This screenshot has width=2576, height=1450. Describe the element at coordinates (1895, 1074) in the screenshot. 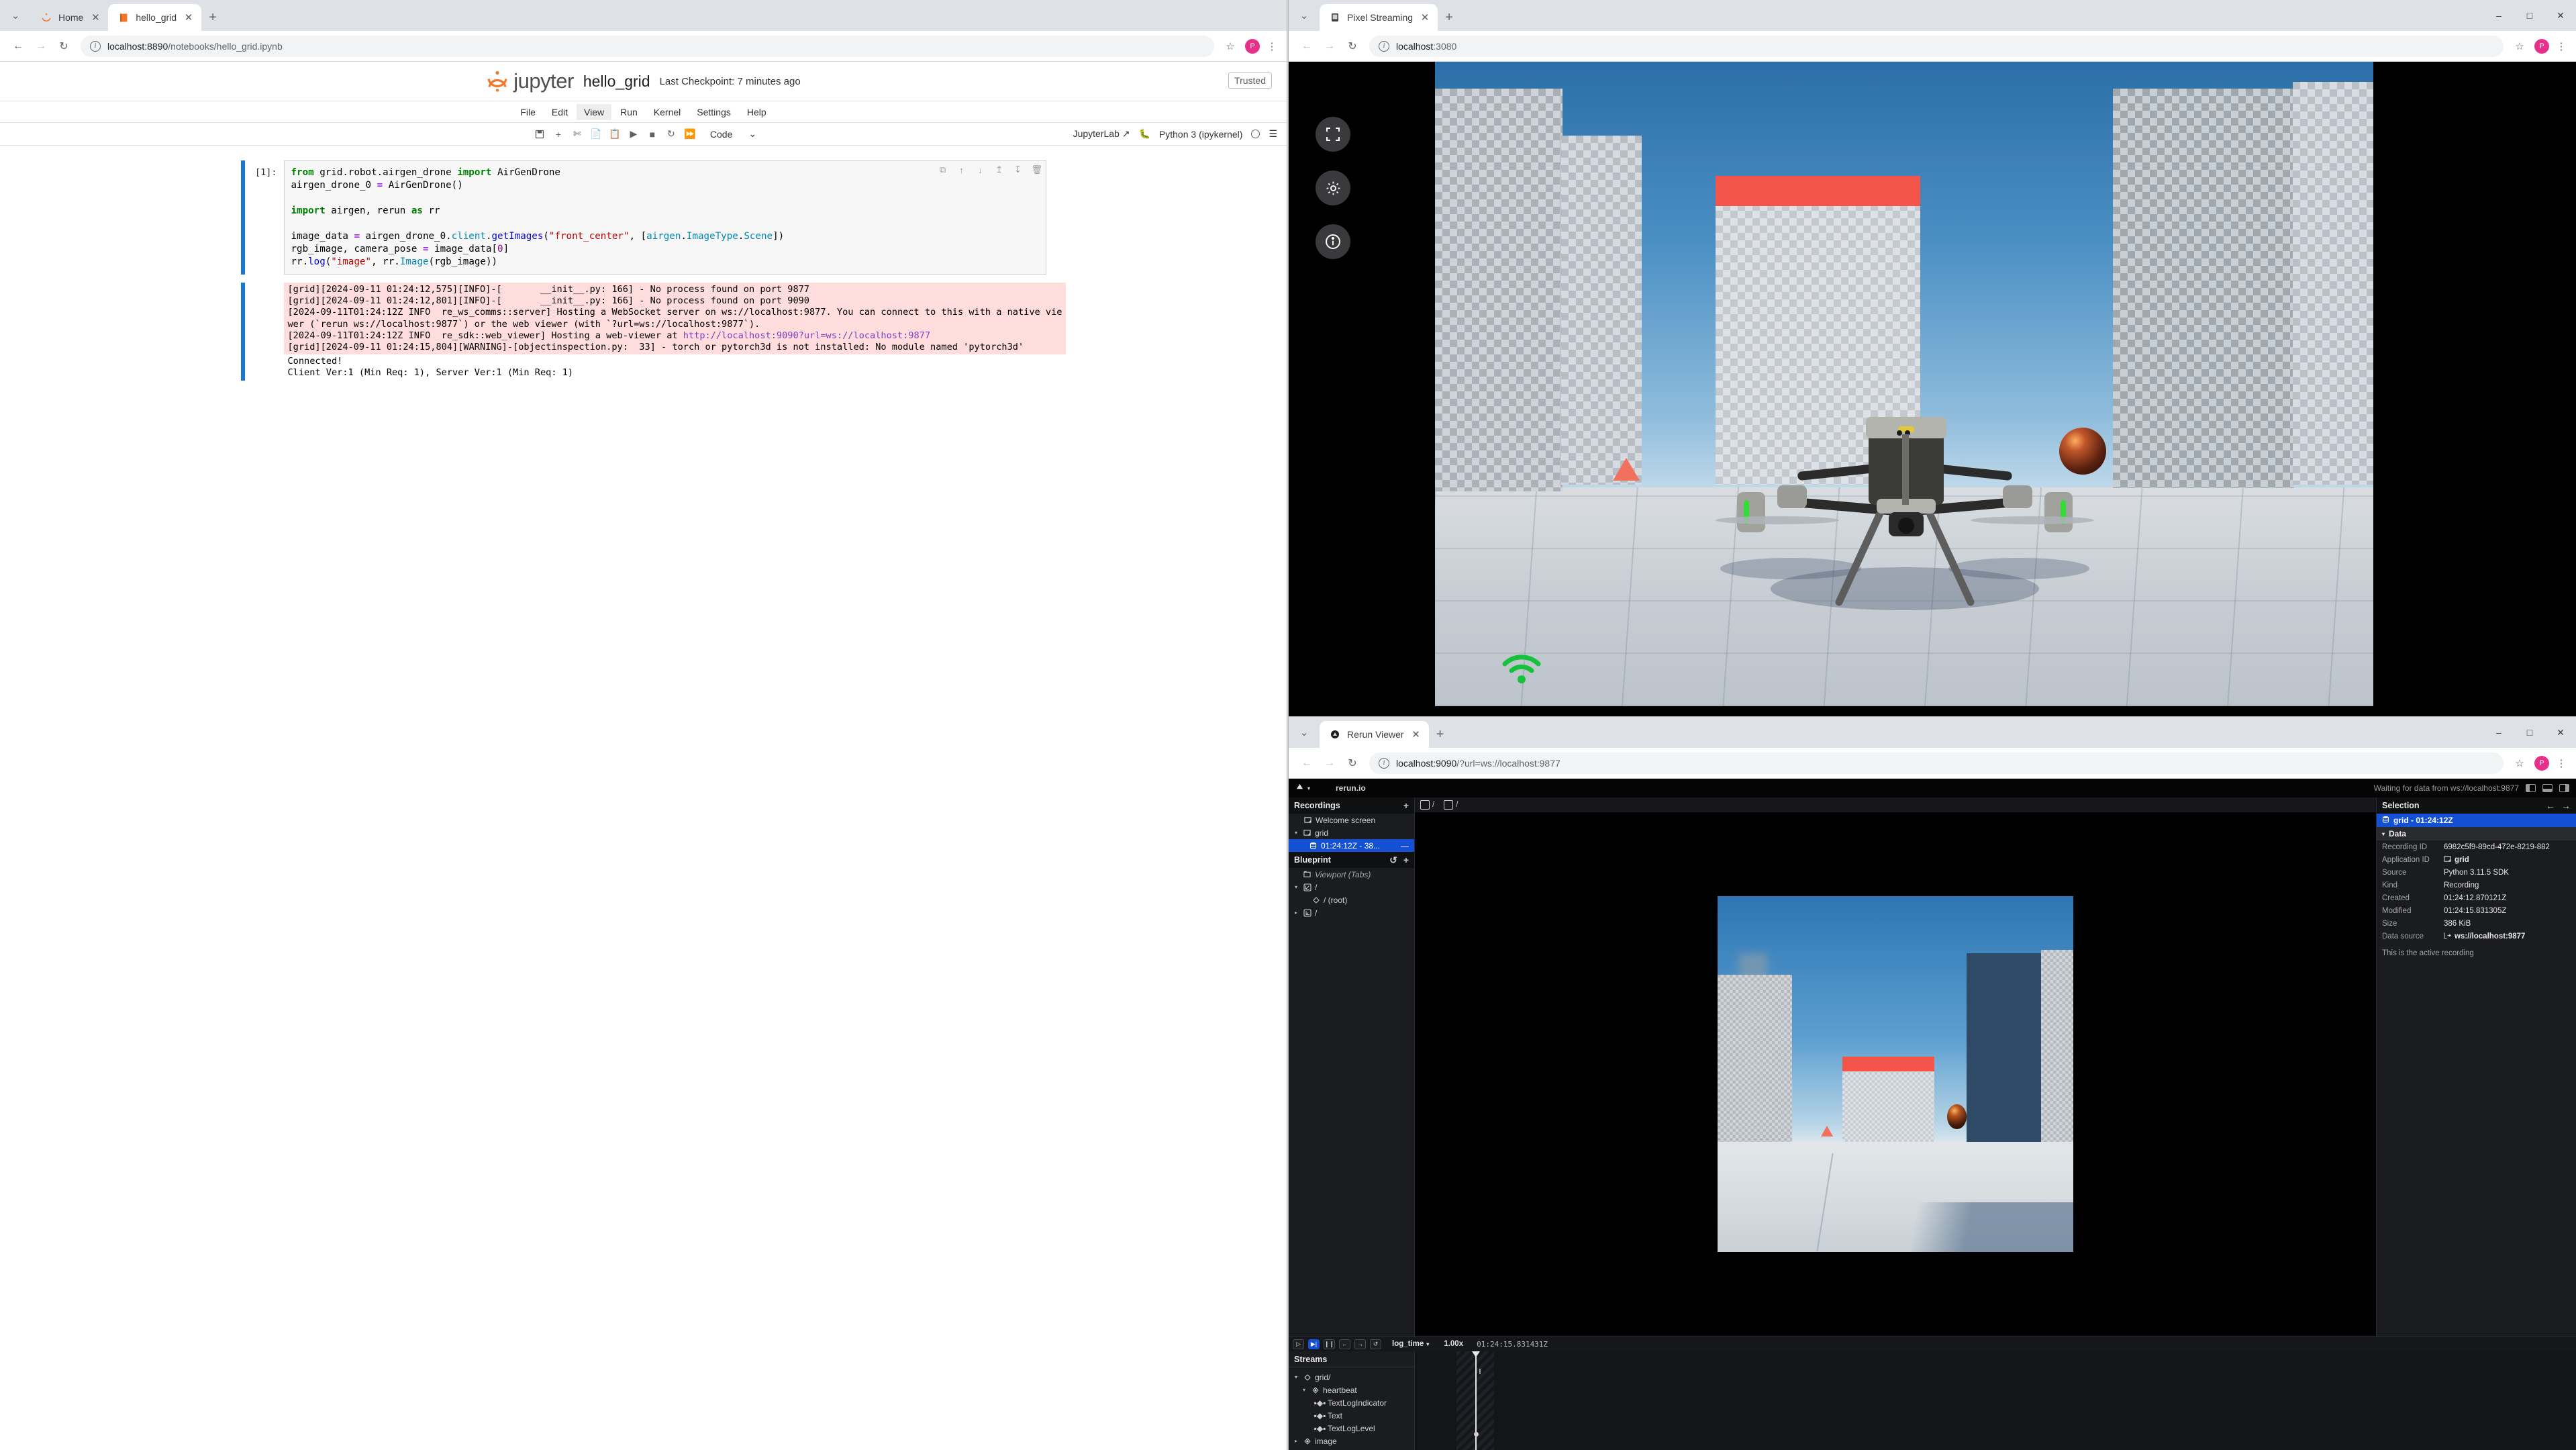

I see `logged-image` at that location.